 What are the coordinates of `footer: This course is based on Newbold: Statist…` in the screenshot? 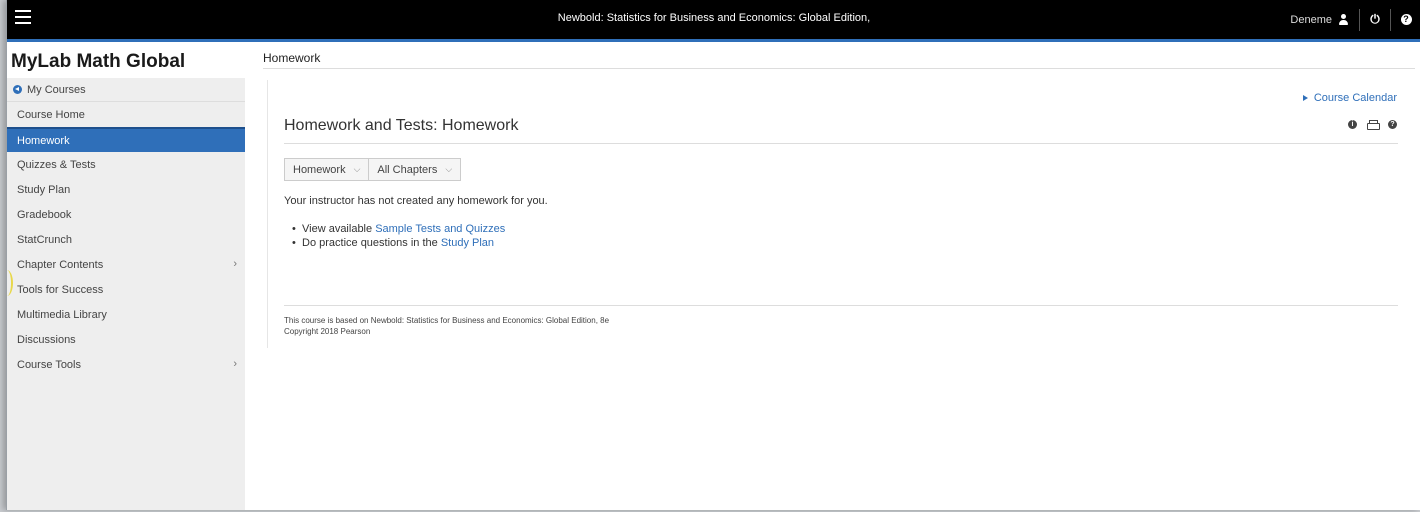 It's located at (446, 326).